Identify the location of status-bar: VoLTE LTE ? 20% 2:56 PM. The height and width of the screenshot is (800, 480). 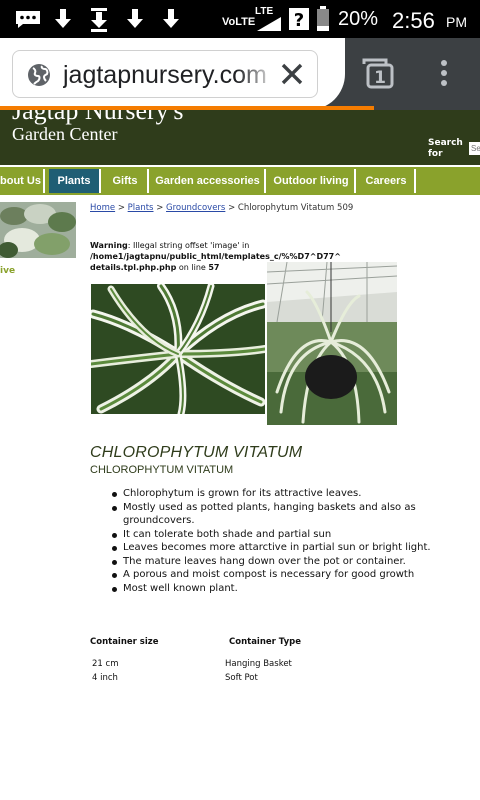
(240, 19).